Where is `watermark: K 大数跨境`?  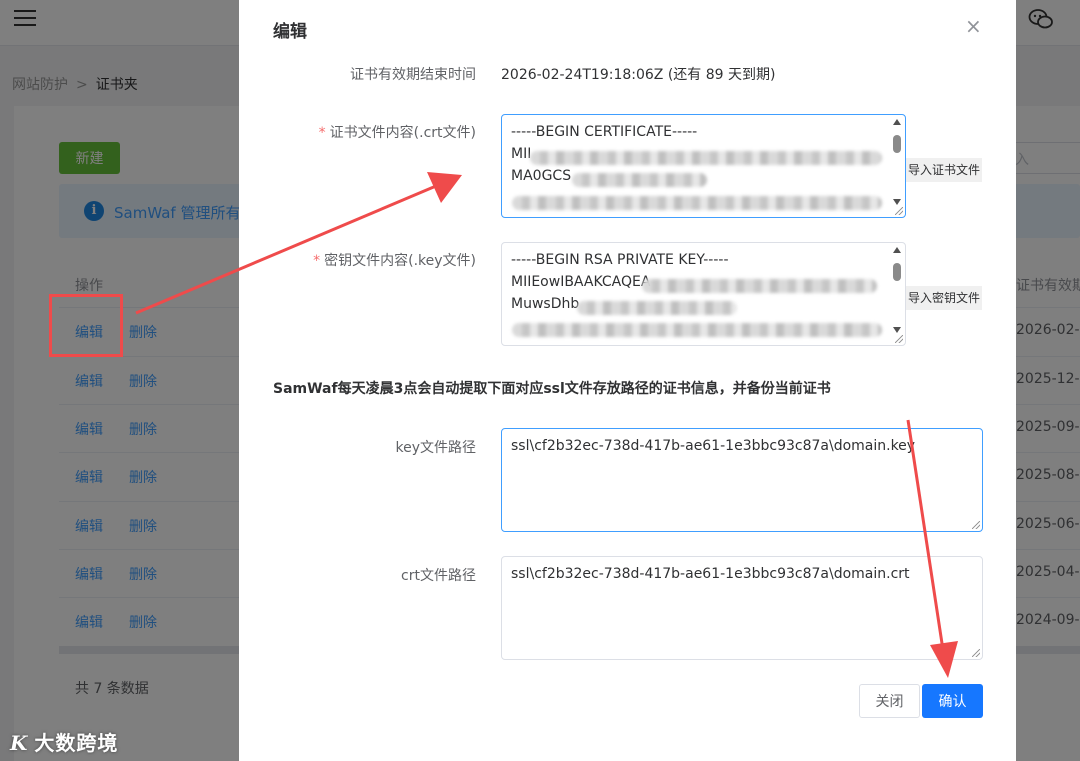 watermark: K 大数跨境 is located at coordinates (64, 741).